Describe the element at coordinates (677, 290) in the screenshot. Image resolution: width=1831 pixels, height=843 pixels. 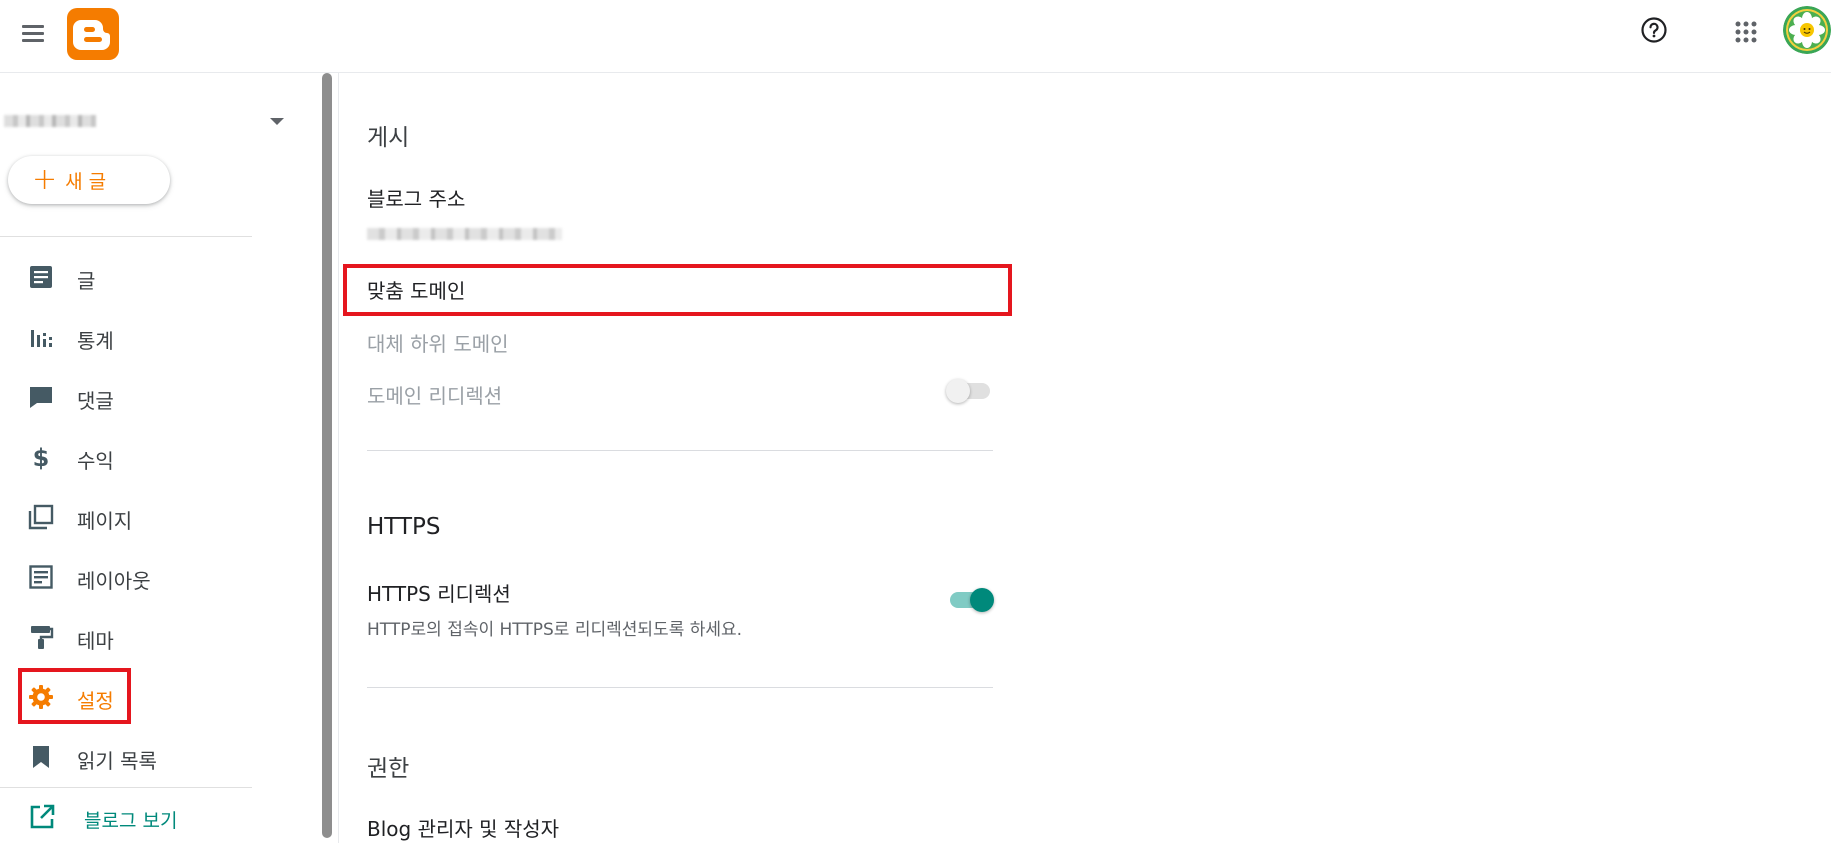
I see `custom-domain-highlight-box` at that location.